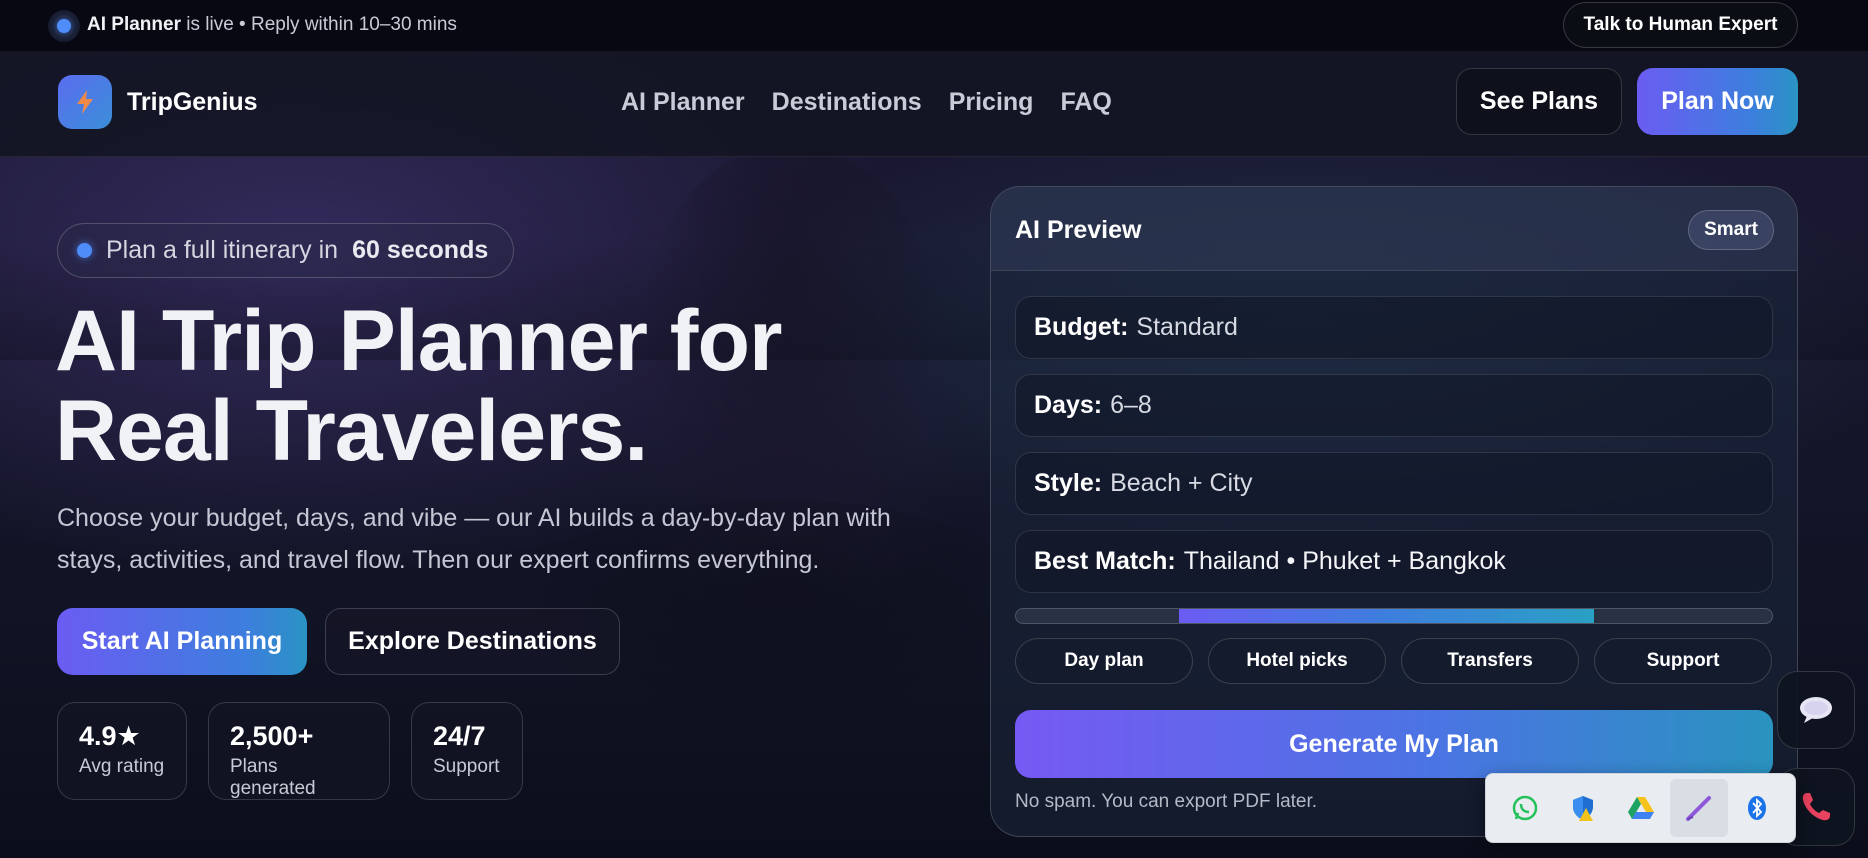  I want to click on talk-to-expert-button: Talk to Human Expert, so click(1680, 25).